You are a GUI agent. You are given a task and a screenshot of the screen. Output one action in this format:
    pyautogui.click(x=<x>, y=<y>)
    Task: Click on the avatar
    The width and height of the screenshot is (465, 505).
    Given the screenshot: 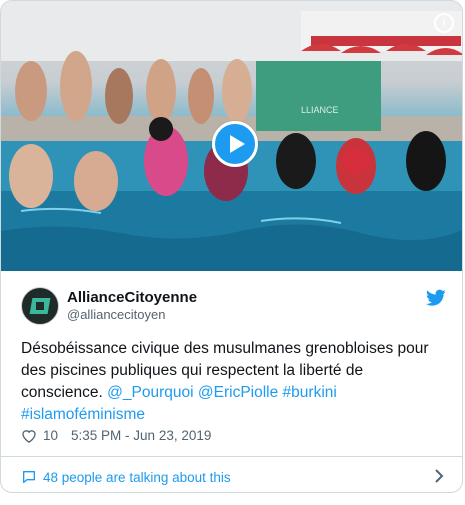 What is the action you would take?
    pyautogui.click(x=40, y=306)
    